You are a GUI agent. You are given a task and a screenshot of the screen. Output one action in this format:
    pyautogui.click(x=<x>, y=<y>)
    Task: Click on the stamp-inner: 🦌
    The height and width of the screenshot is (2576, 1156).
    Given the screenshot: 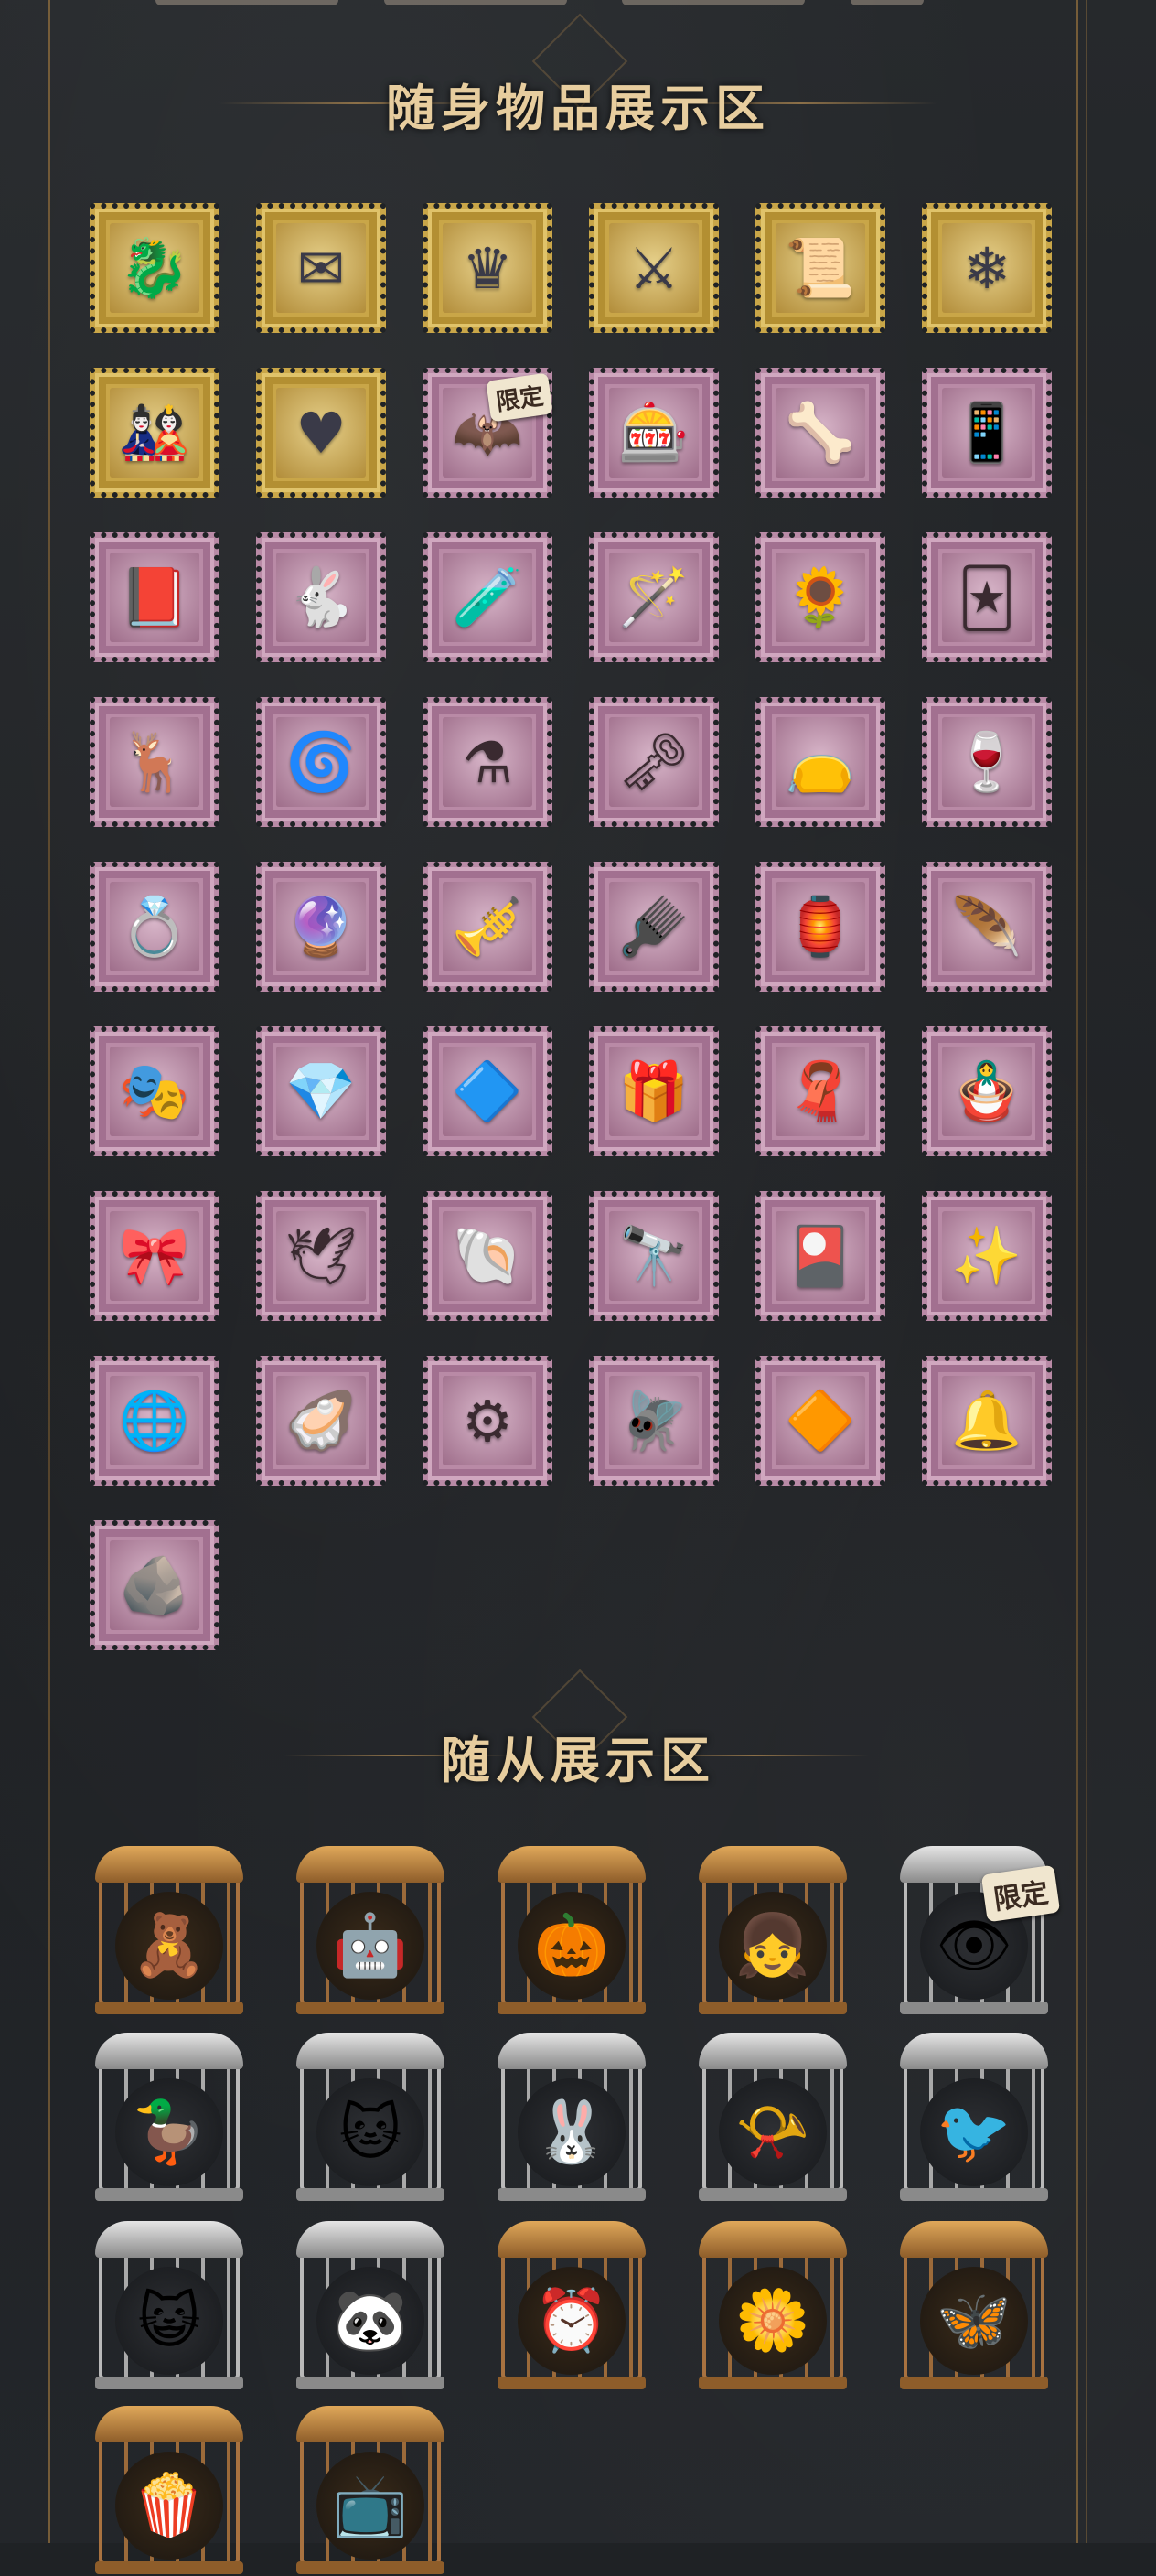 What is the action you would take?
    pyautogui.click(x=154, y=762)
    